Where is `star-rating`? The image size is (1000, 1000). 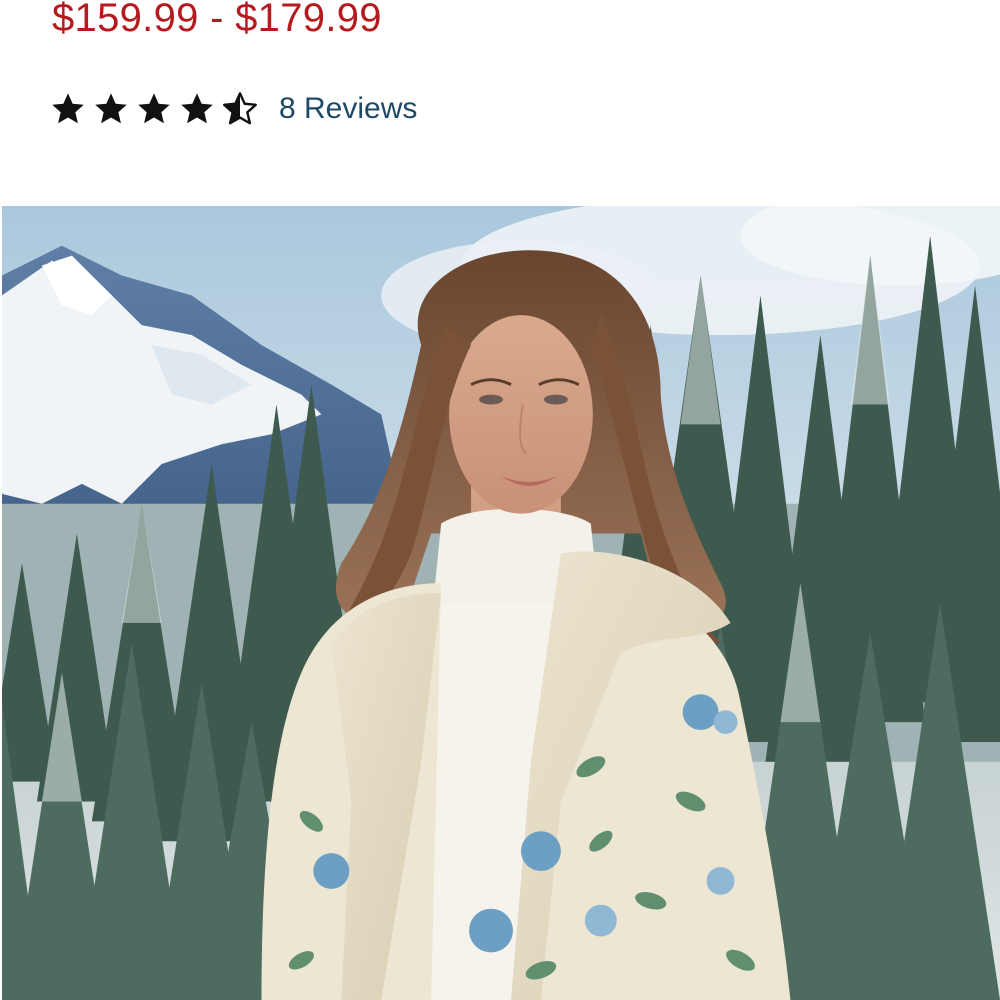
star-rating is located at coordinates (157, 109).